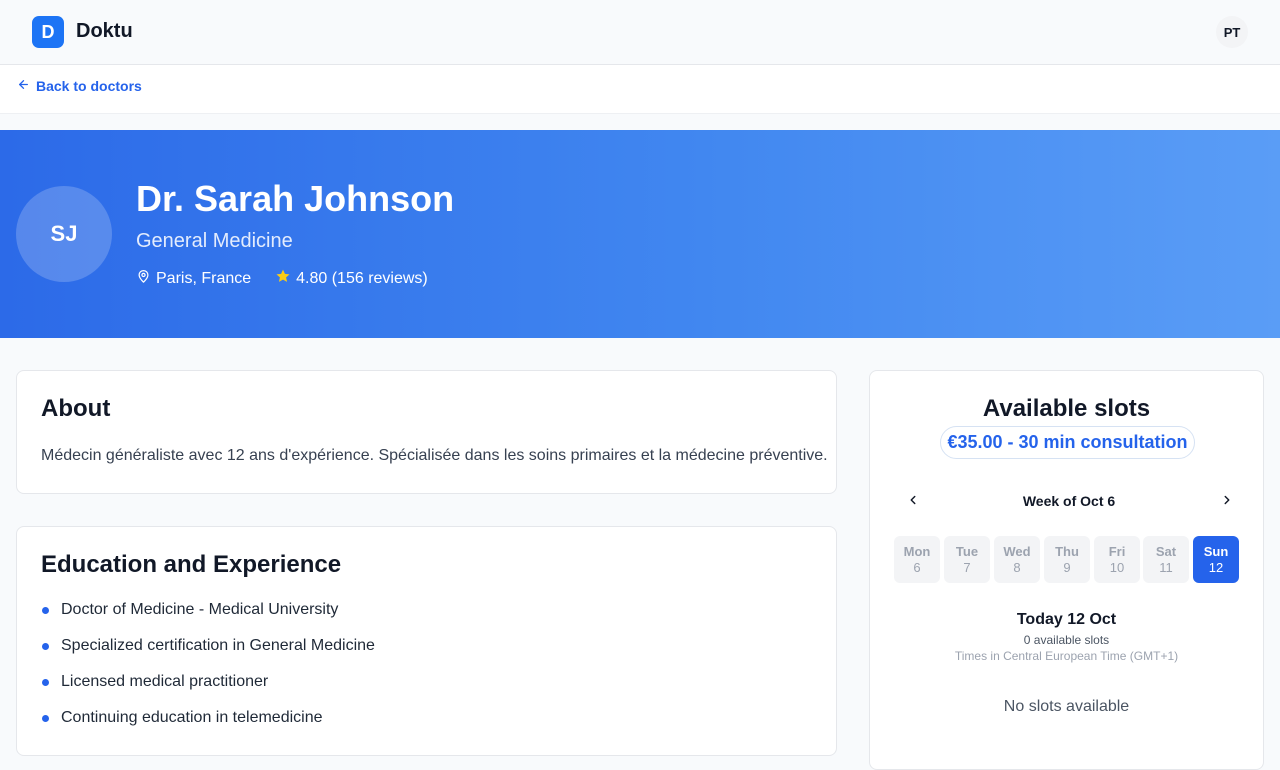 The width and height of the screenshot is (1280, 770). Describe the element at coordinates (1216, 567) in the screenshot. I see `day-number: 12` at that location.